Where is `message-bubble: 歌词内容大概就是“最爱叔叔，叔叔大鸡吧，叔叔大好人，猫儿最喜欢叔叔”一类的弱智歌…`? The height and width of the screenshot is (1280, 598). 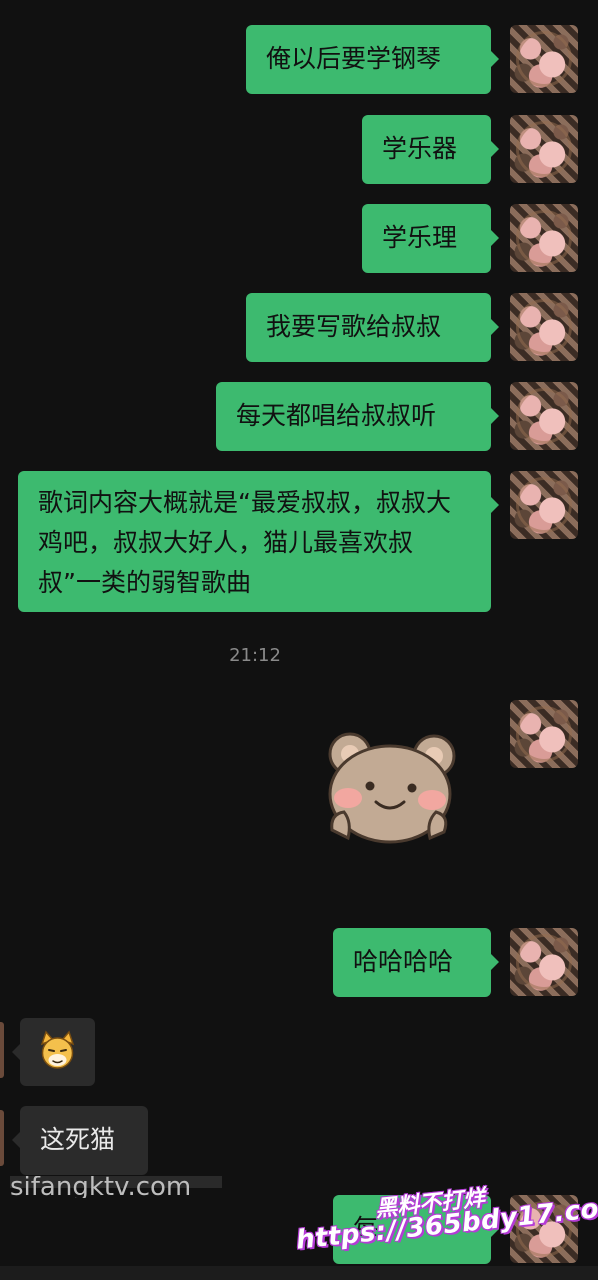 message-bubble: 歌词内容大概就是“最爱叔叔，叔叔大鸡吧，叔叔大好人，猫儿最喜欢叔叔”一类的弱智歌… is located at coordinates (258, 541).